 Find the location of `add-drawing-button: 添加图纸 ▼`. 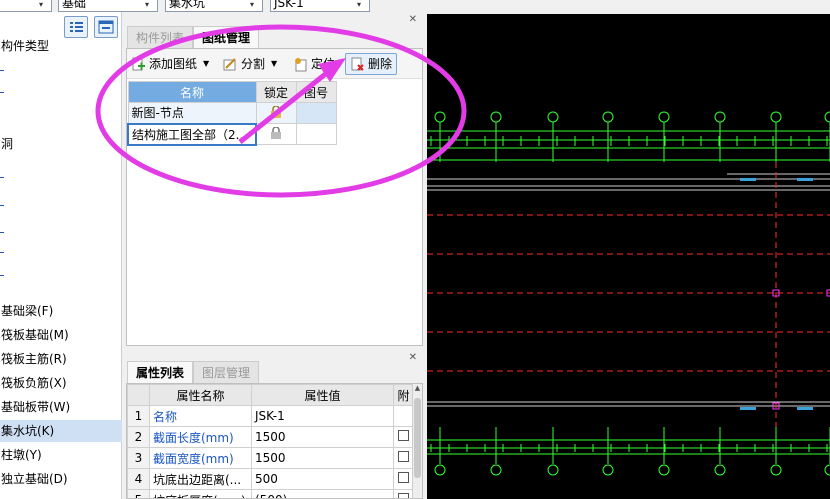

add-drawing-button: 添加图纸 ▼ is located at coordinates (170, 64).